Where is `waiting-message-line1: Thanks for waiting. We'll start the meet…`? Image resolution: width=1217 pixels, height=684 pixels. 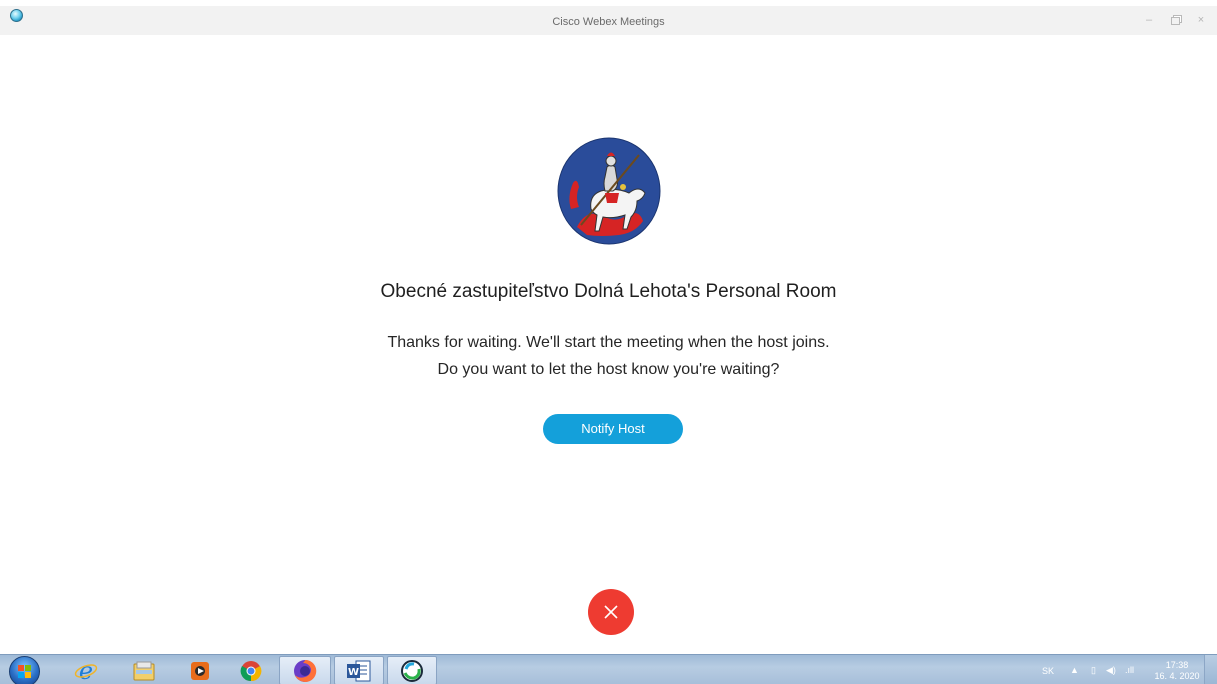
waiting-message-line1: Thanks for waiting. We'll start the meet… is located at coordinates (608, 342).